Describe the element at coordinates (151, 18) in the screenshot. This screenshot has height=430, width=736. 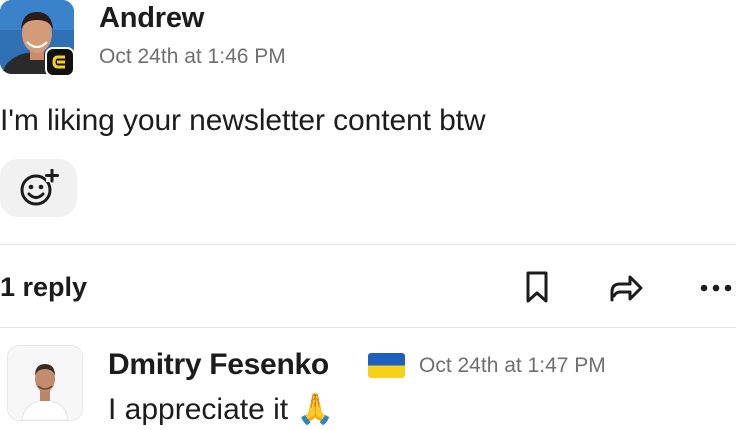
I see `message-author: Andrew` at that location.